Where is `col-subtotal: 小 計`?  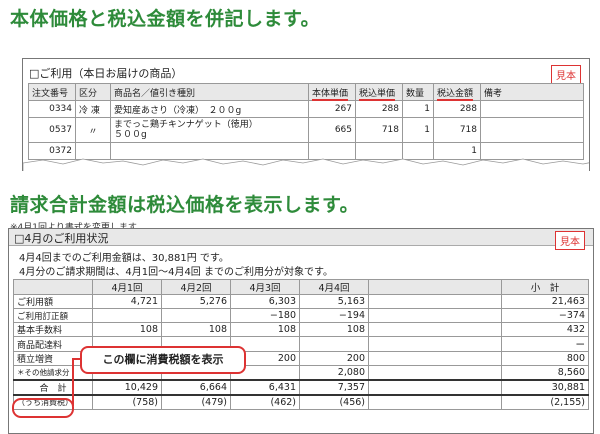
col-subtotal: 小 計 is located at coordinates (545, 287).